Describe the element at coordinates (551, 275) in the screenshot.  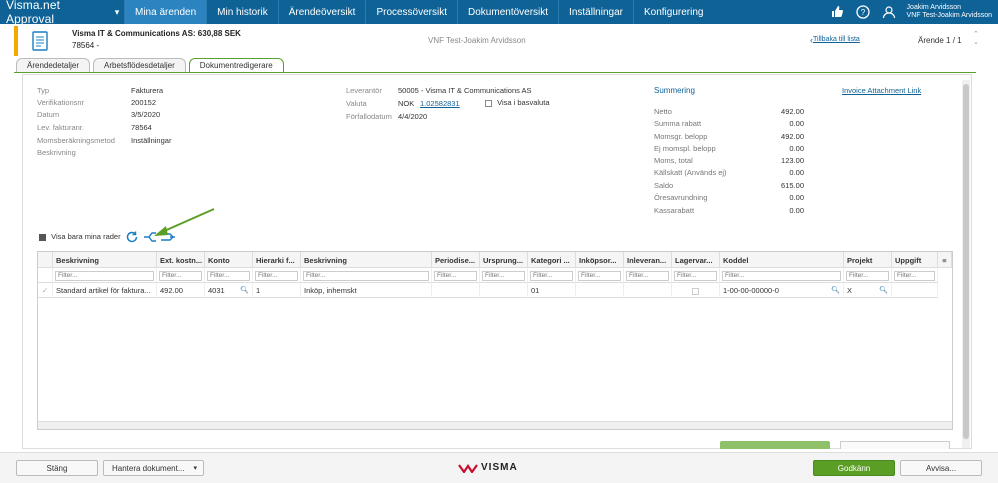
I see `filter-input-kategori` at that location.